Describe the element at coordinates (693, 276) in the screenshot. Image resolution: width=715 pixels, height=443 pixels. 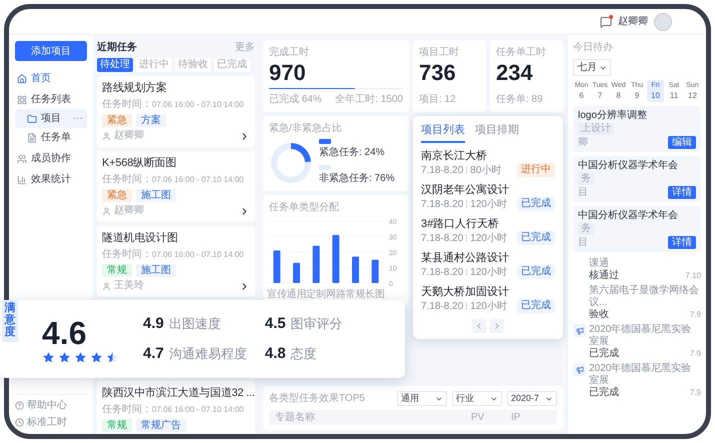
I see `notice-date: 7.10` at that location.